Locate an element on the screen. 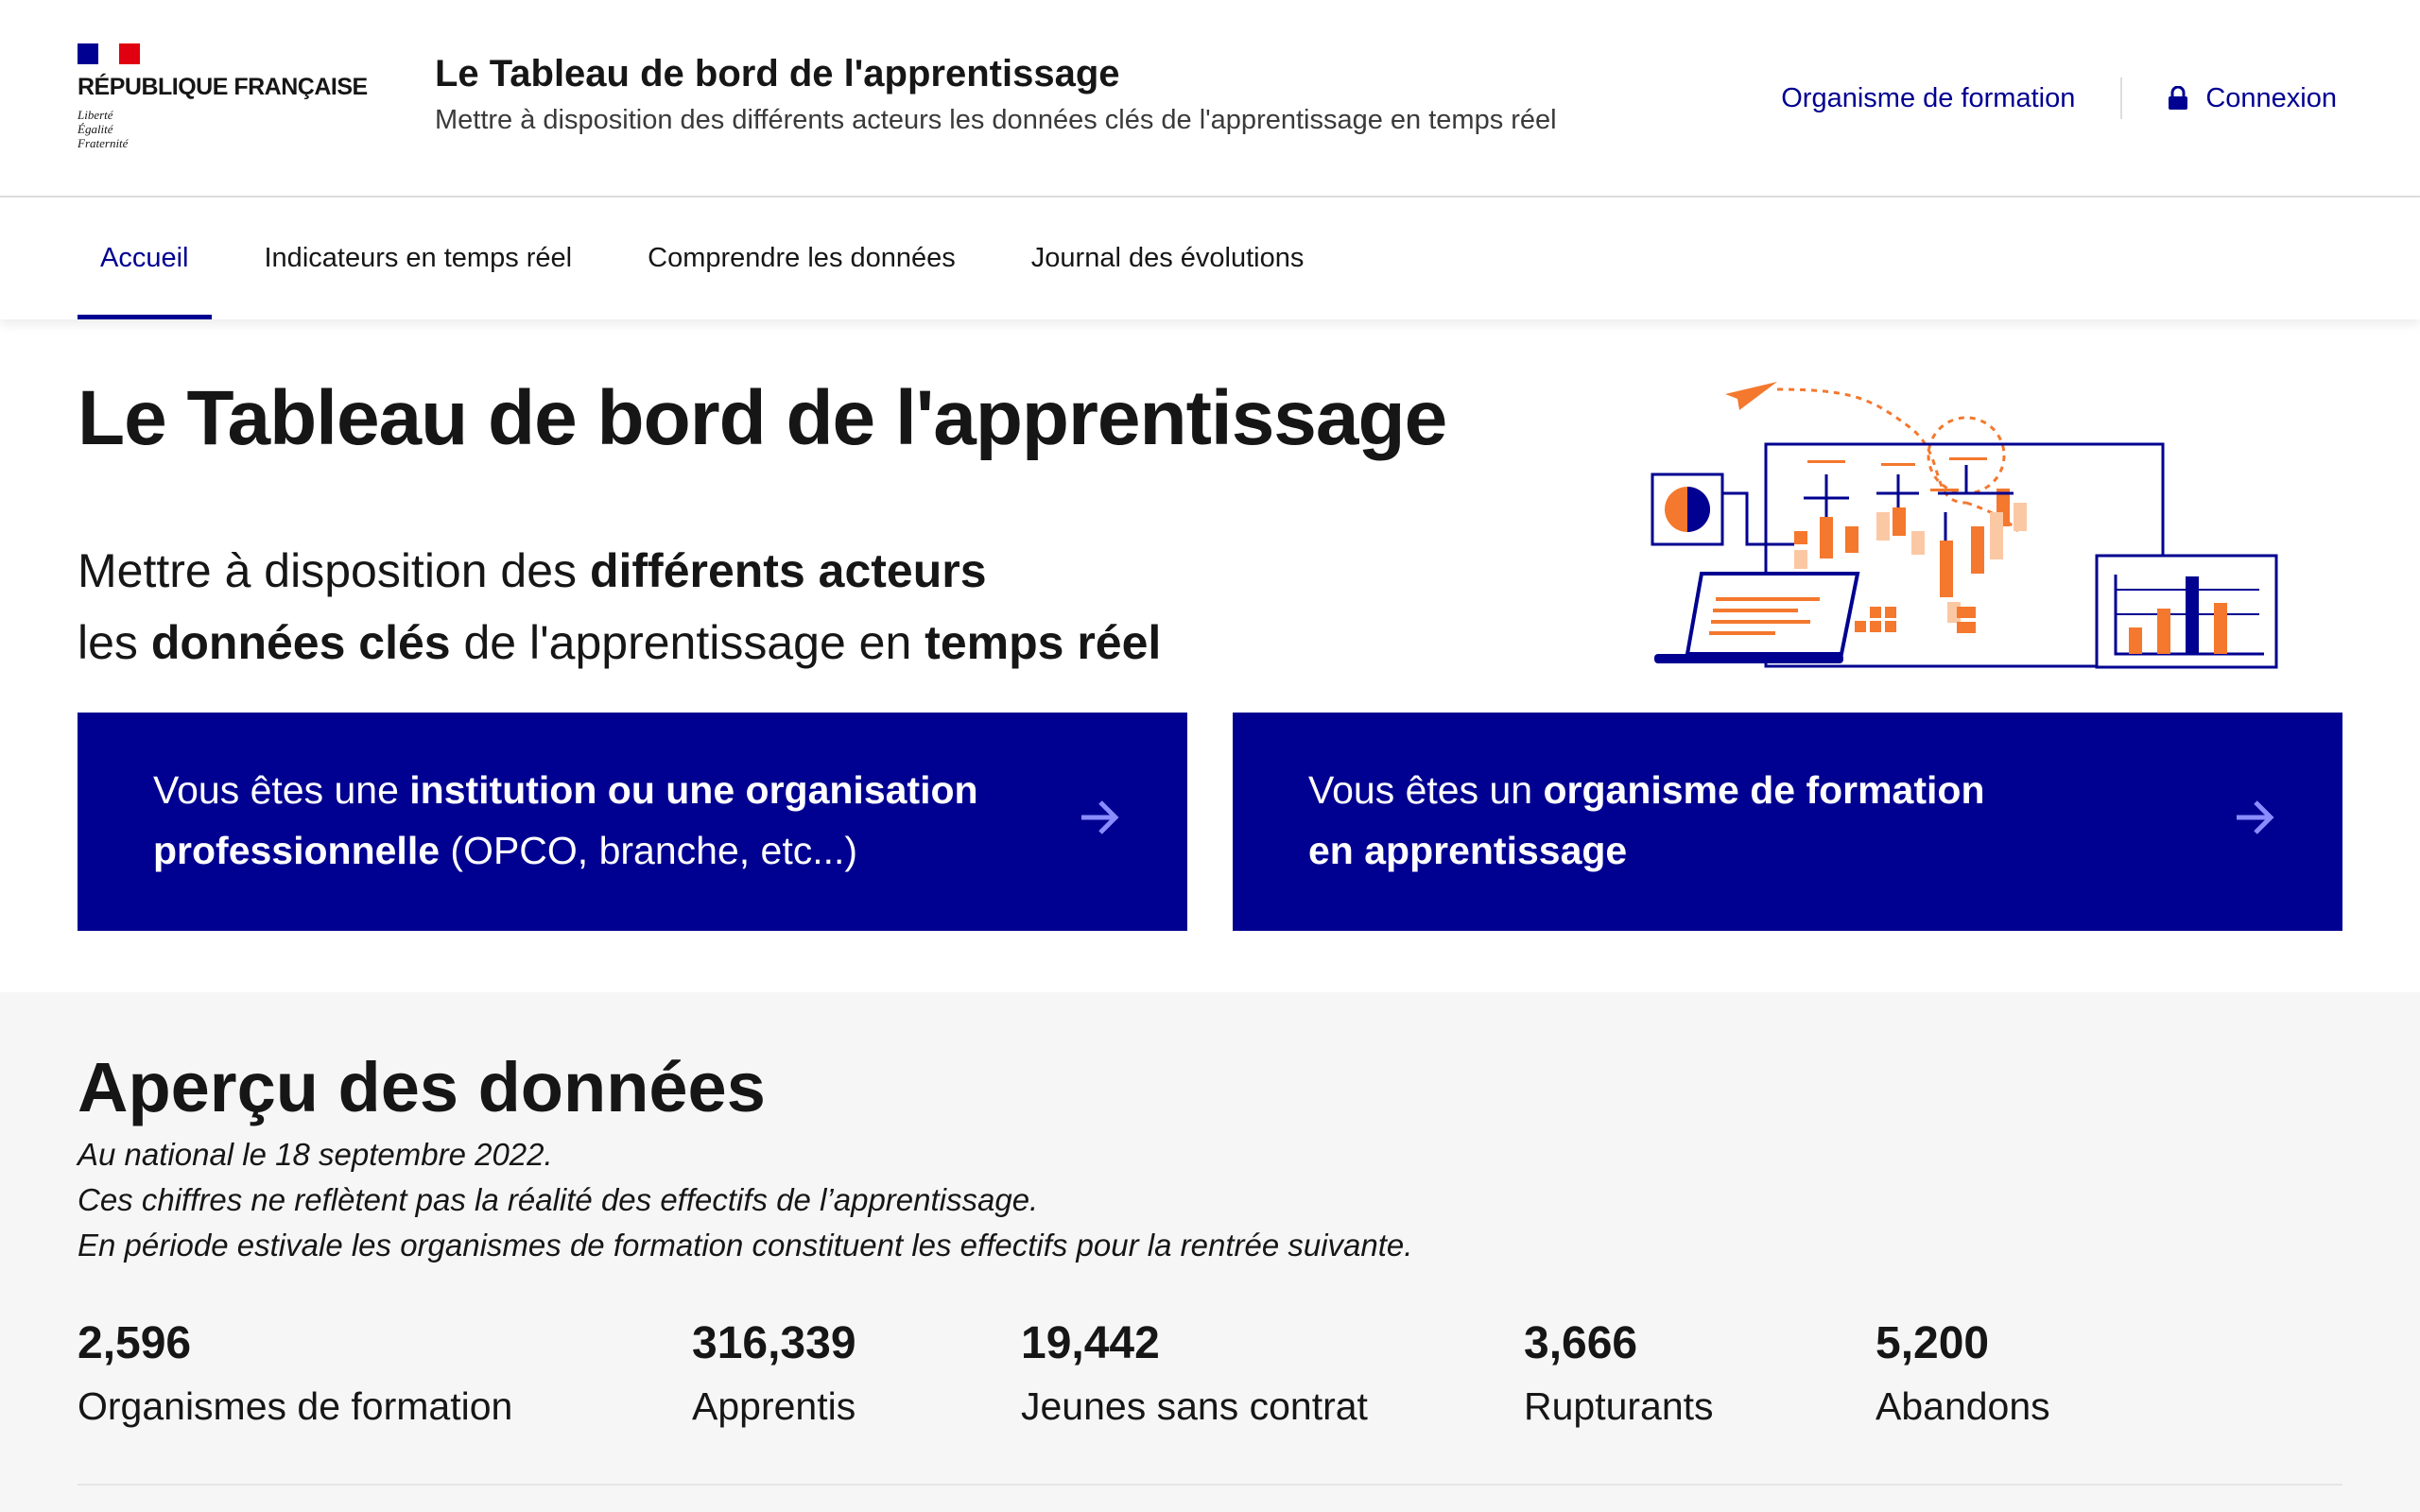 Image resolution: width=2420 pixels, height=1512 pixels. stat-organismes: 2,596 Organismes de formation is located at coordinates (295, 1373).